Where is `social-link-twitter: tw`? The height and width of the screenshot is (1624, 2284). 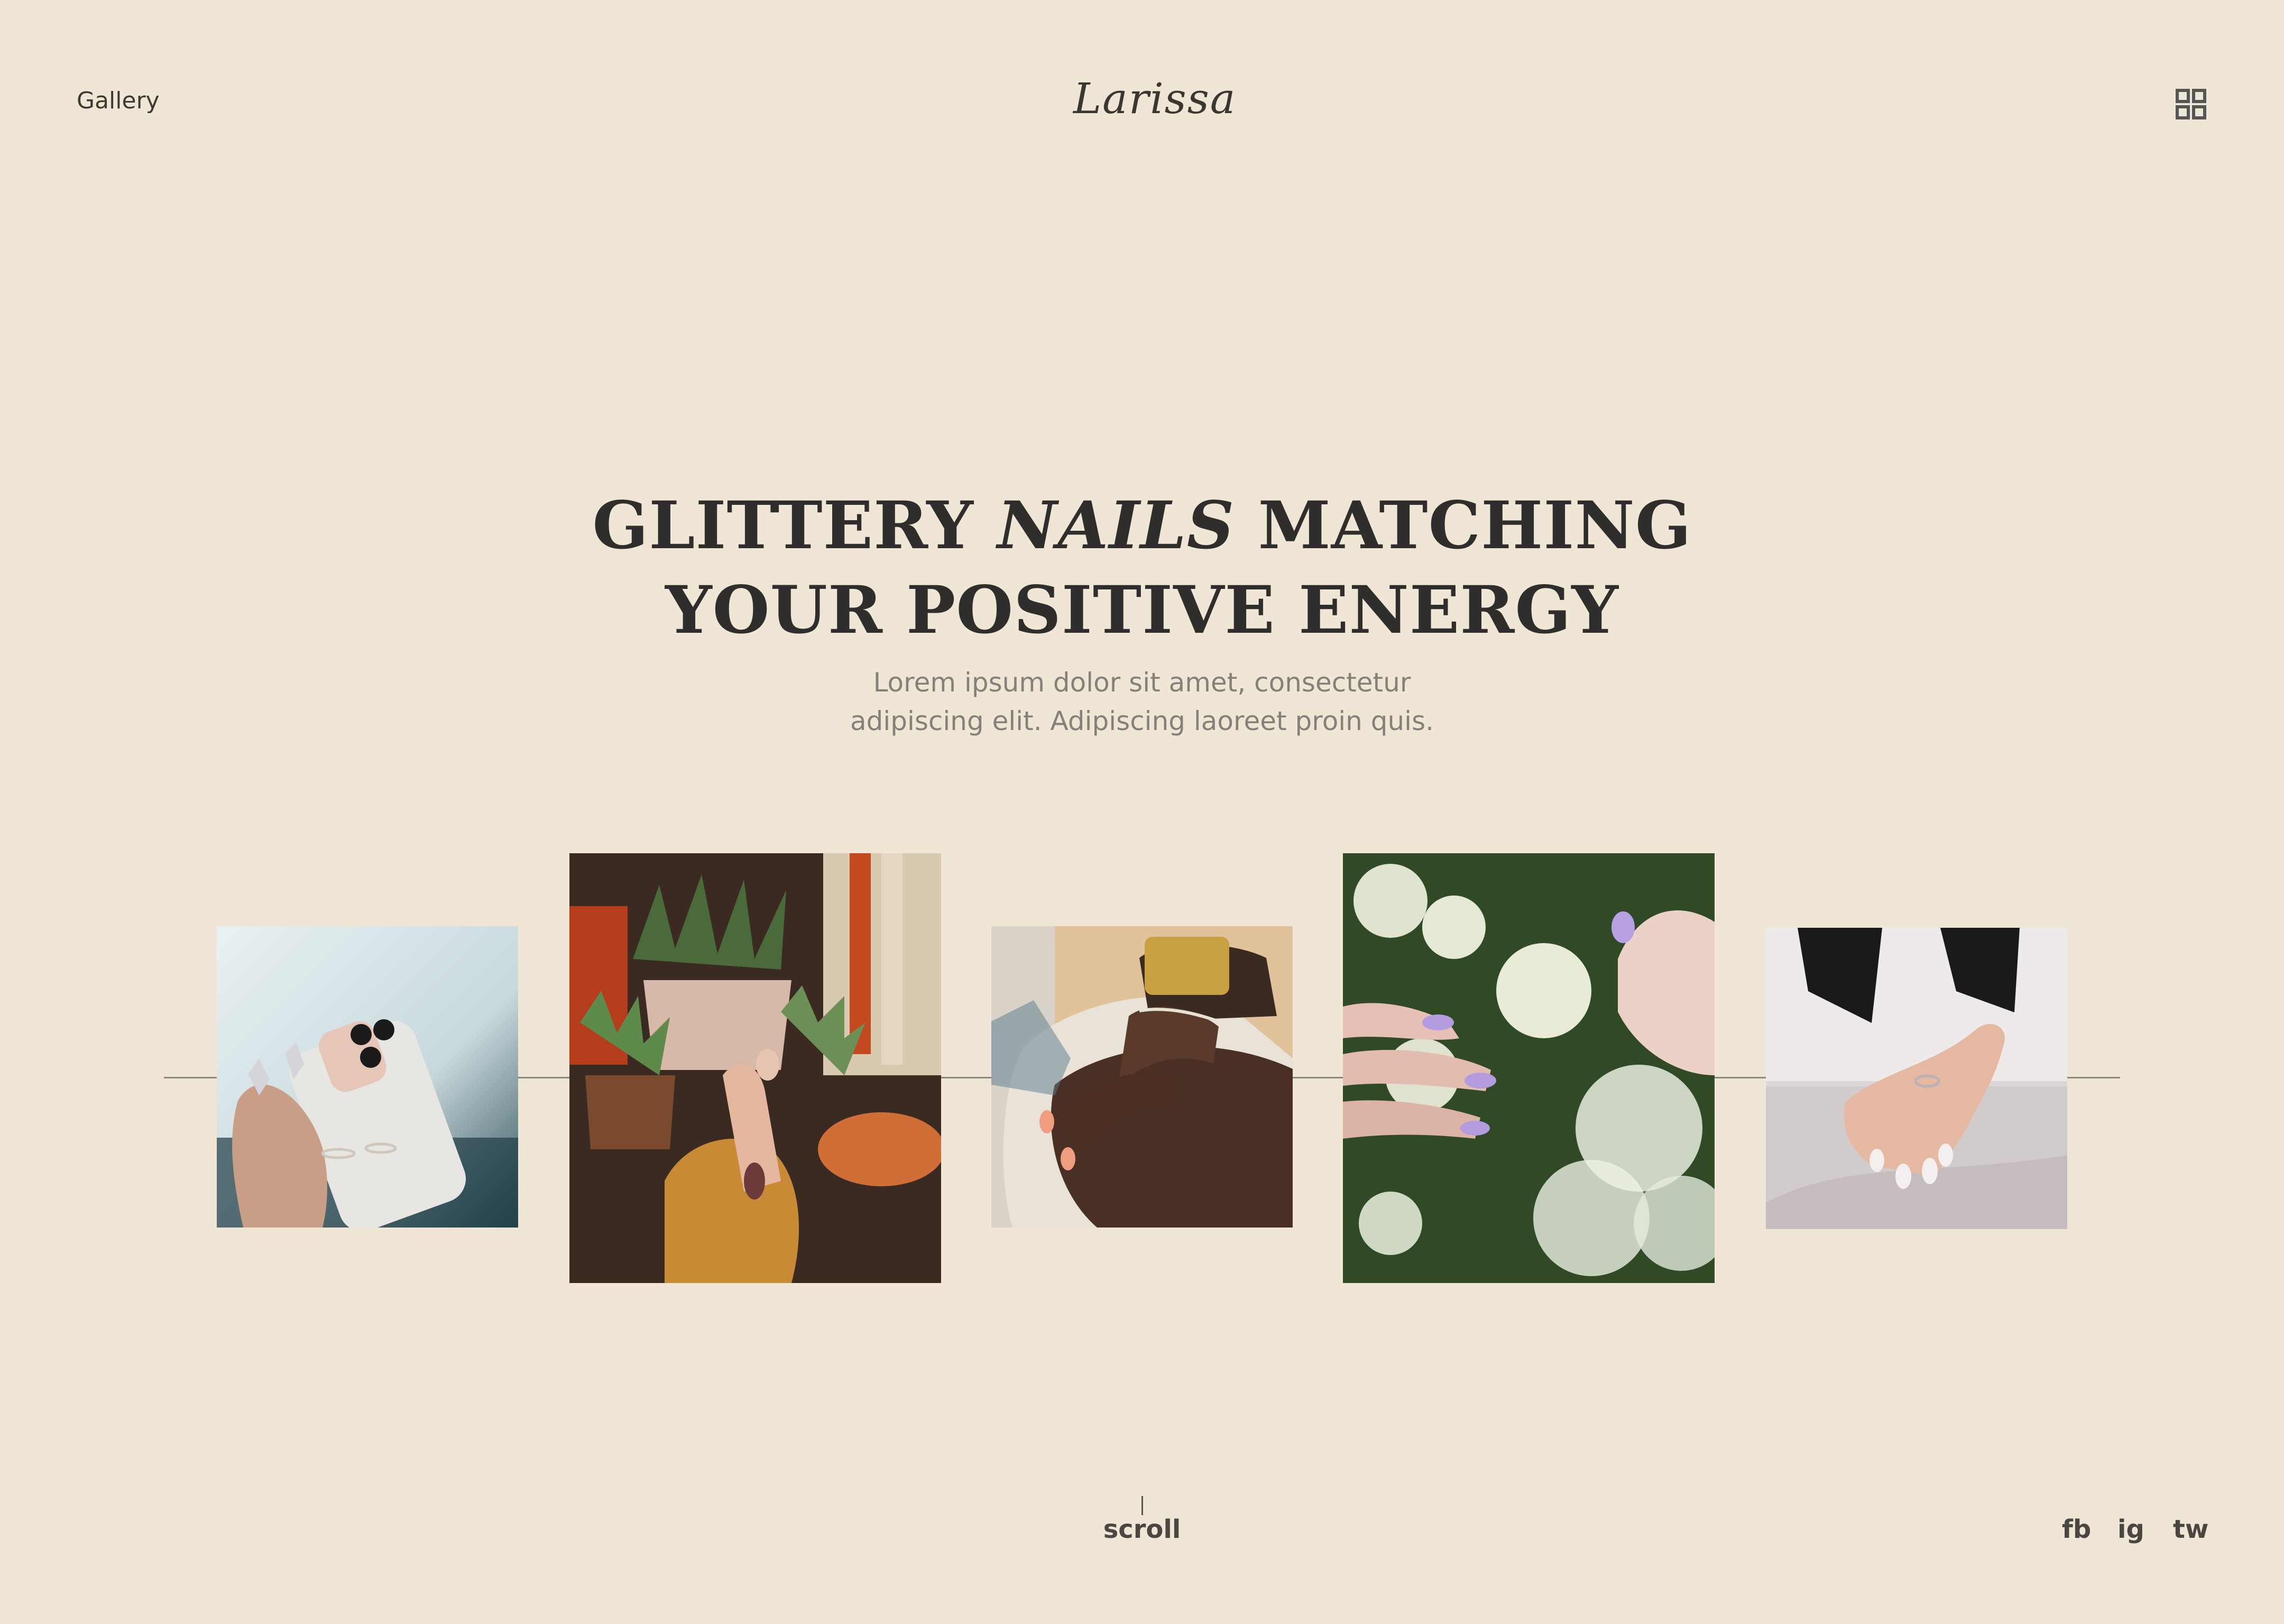
social-link-twitter: tw is located at coordinates (2190, 1529).